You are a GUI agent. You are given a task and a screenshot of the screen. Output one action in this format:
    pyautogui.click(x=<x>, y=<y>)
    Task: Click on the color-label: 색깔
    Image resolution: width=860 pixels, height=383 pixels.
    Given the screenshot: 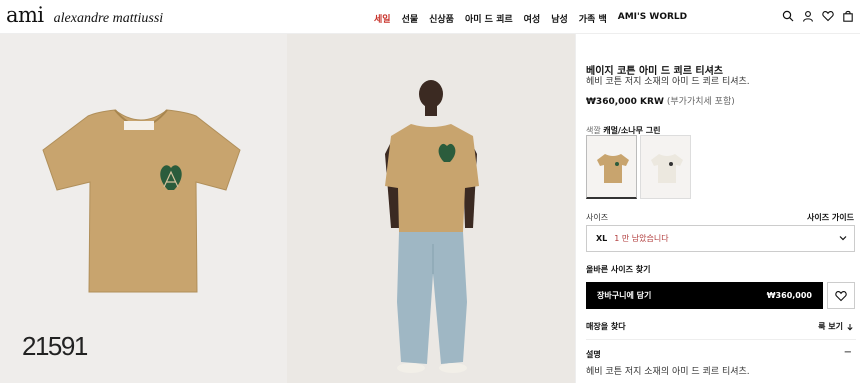 What is the action you would take?
    pyautogui.click(x=593, y=130)
    